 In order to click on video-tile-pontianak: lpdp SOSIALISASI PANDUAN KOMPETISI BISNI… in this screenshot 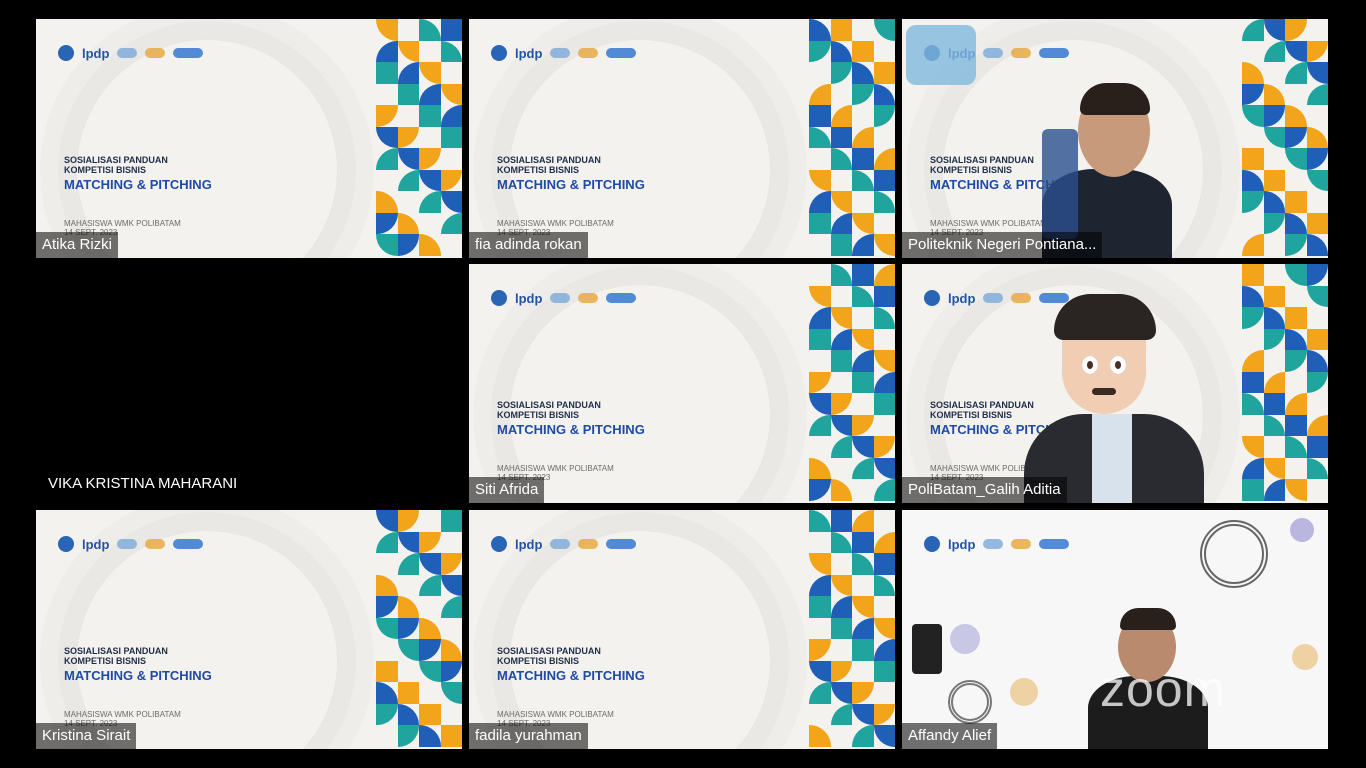, I will do `click(1115, 138)`.